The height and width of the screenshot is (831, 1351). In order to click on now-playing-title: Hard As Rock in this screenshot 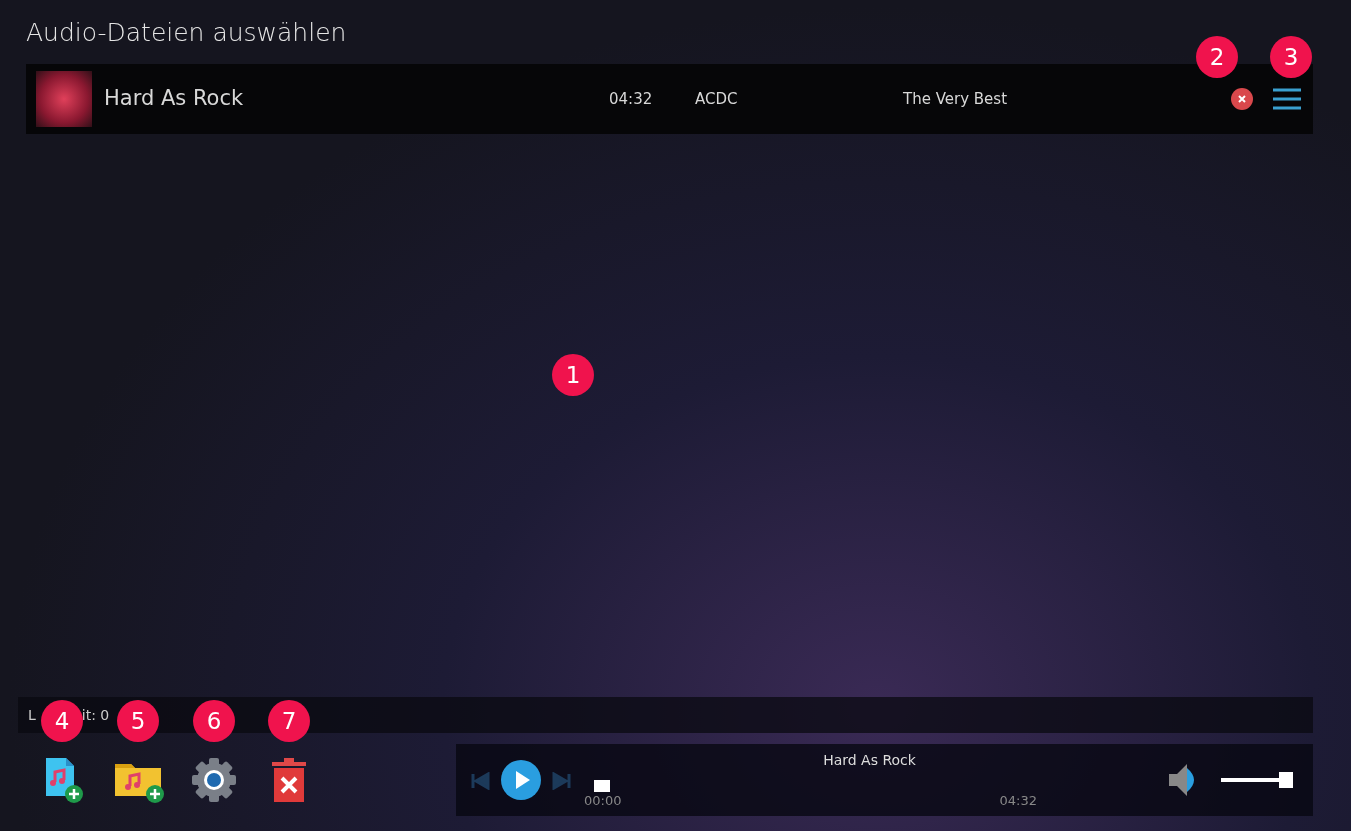, I will do `click(869, 760)`.